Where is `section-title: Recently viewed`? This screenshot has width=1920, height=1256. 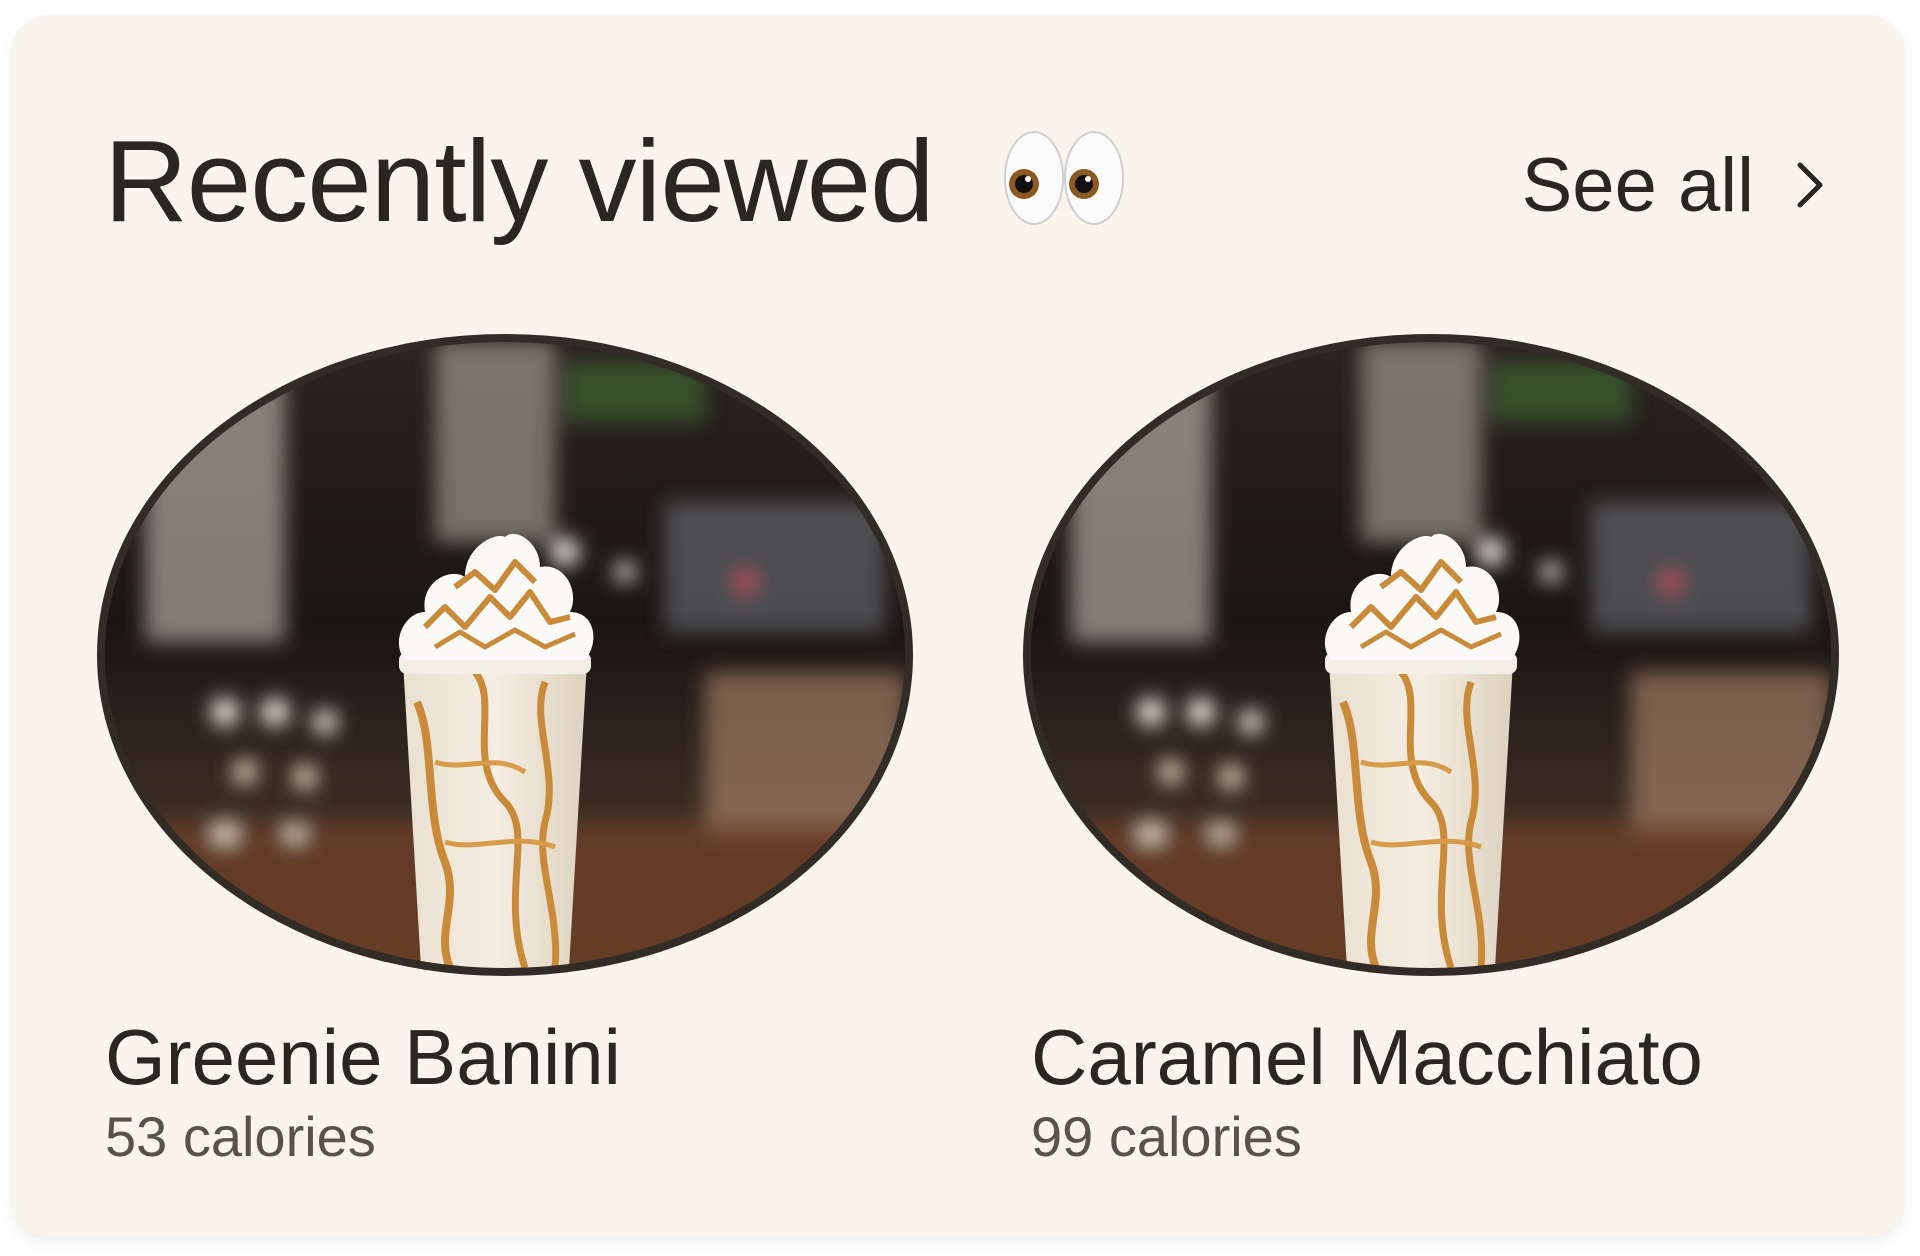 section-title: Recently viewed is located at coordinates (519, 181).